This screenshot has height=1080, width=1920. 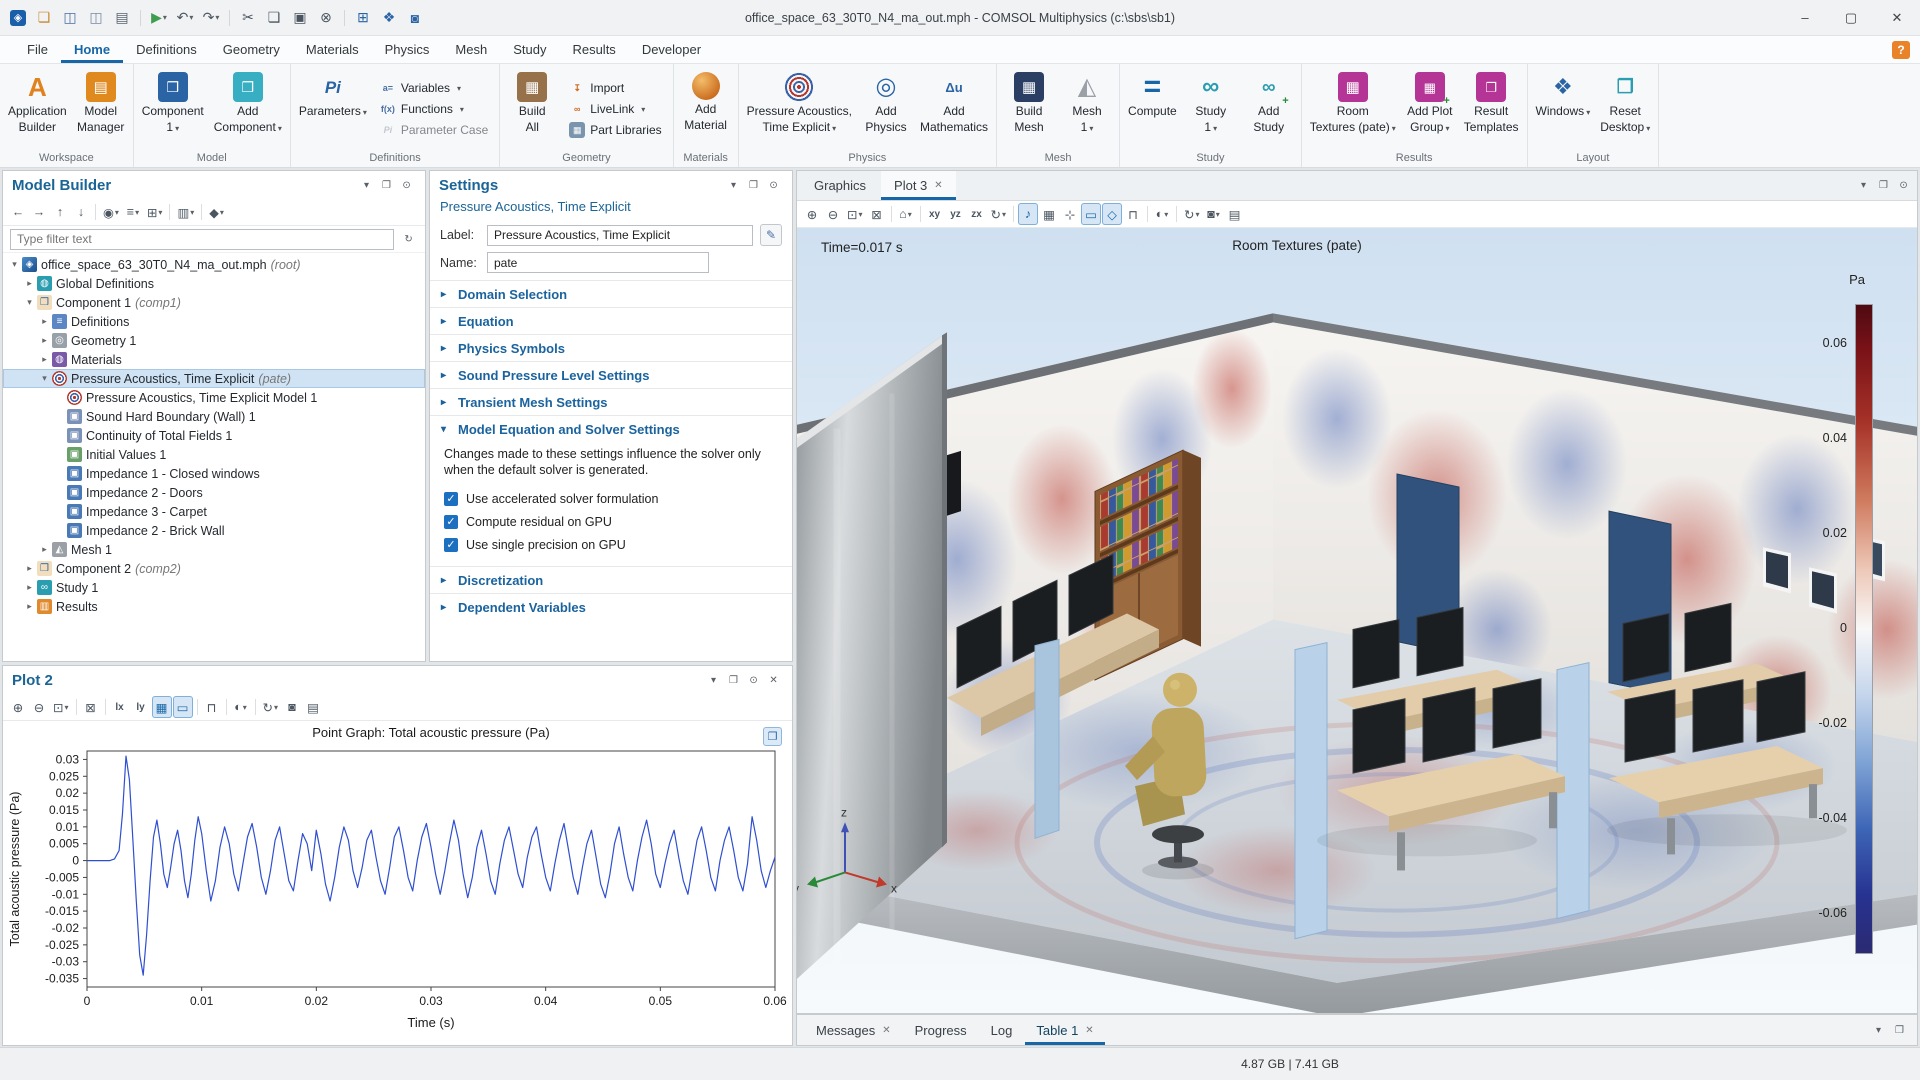 What do you see at coordinates (840, 185) in the screenshot?
I see `tab-graphics: Graphics` at bounding box center [840, 185].